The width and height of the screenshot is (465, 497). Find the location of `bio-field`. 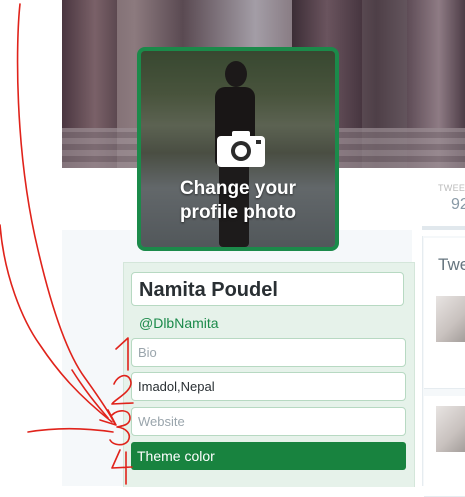

bio-field is located at coordinates (268, 352).